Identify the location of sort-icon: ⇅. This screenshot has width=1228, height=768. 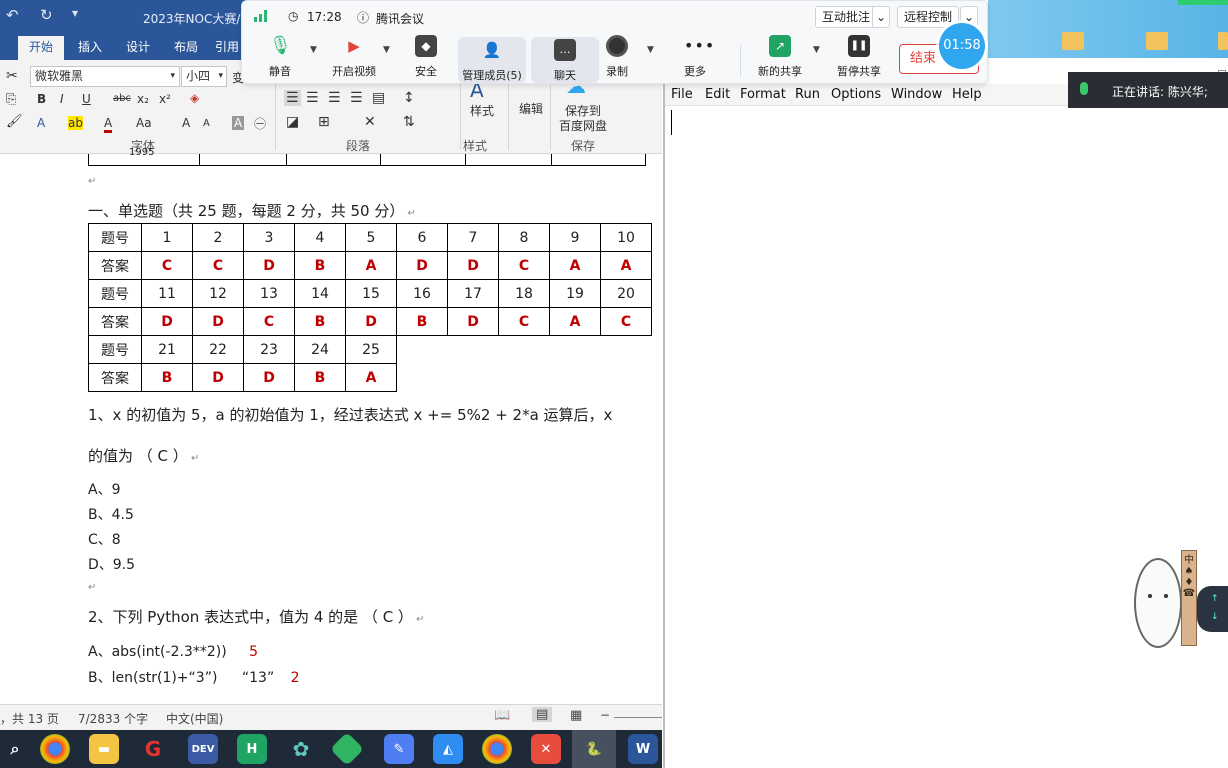
(409, 122).